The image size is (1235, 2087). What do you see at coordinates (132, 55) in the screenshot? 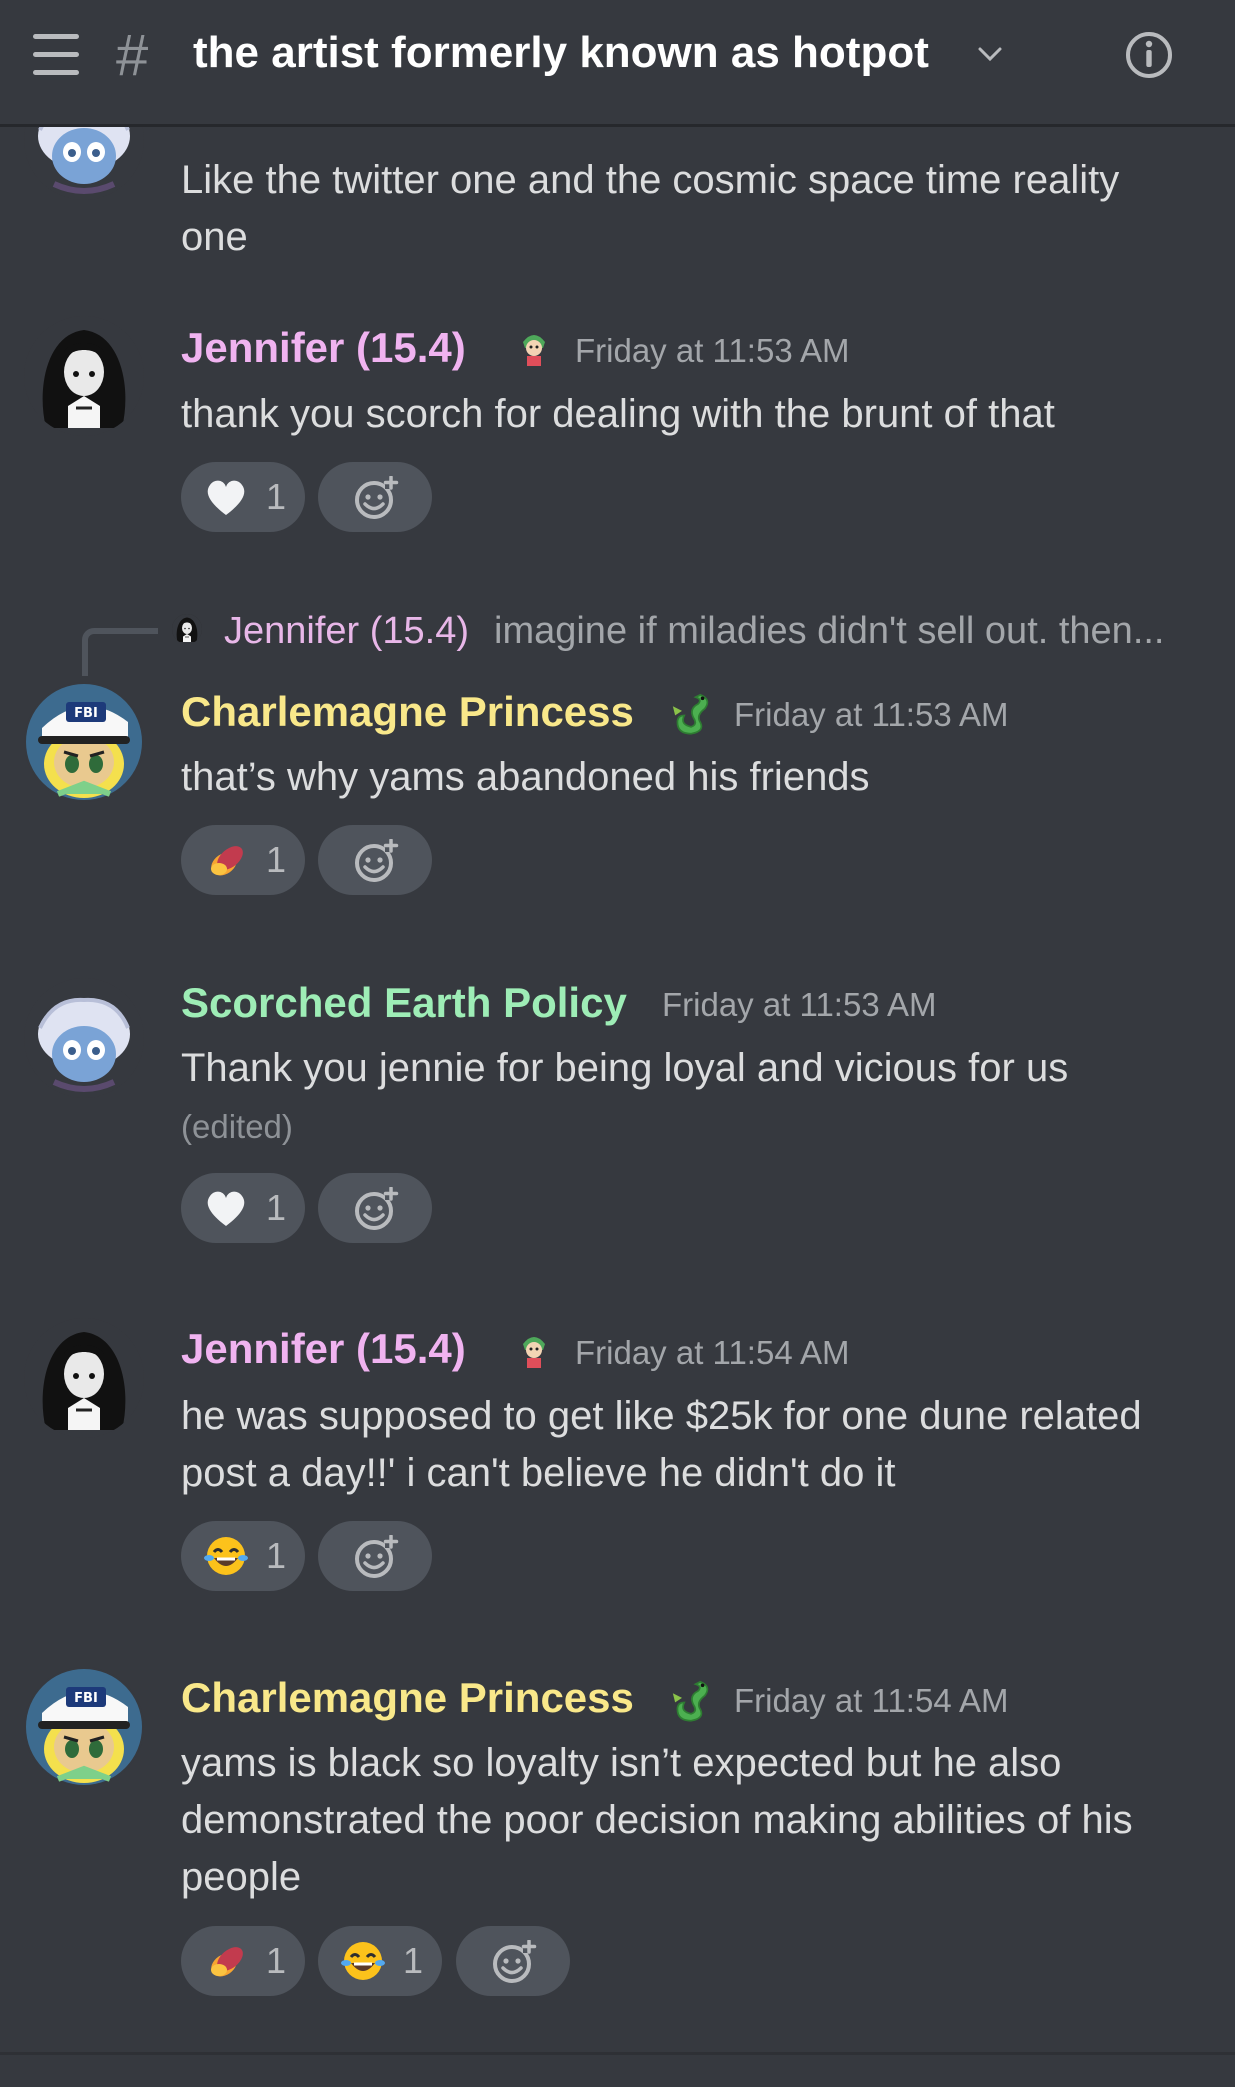
I see `channel-hash-icon: #` at bounding box center [132, 55].